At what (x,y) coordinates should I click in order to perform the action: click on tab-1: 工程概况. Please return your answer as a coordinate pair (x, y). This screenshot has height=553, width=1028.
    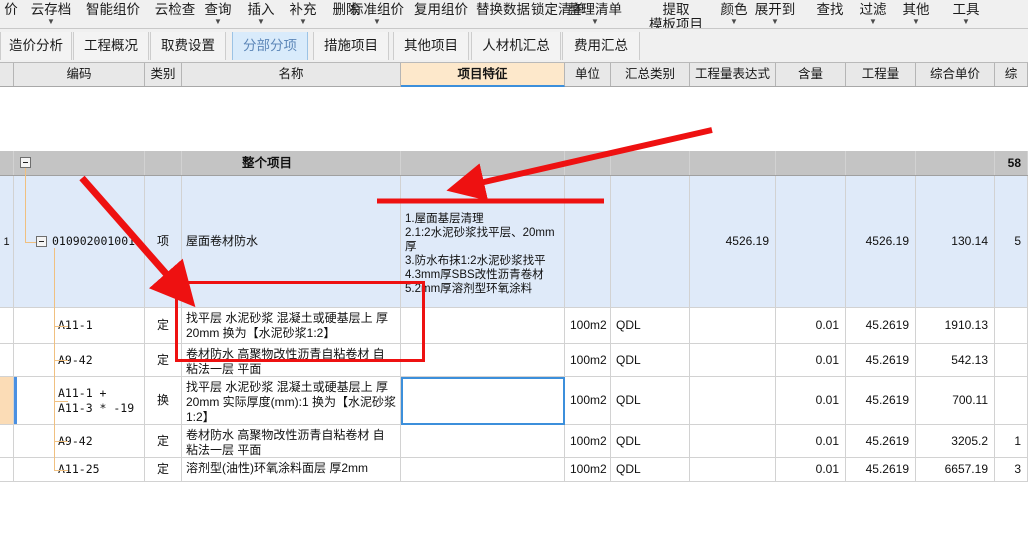
    Looking at the image, I should click on (111, 46).